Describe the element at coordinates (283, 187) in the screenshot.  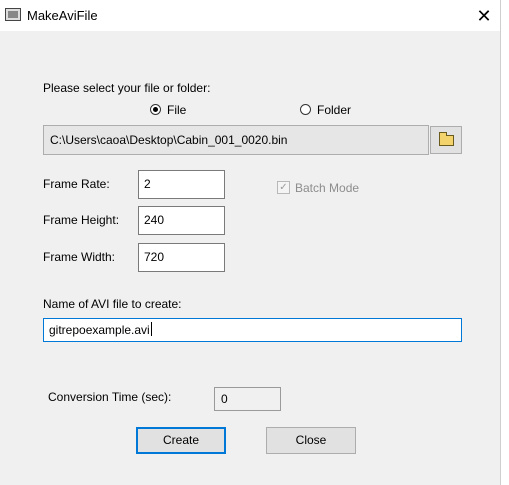
I see `batch-mode-checkbox: ✓` at that location.